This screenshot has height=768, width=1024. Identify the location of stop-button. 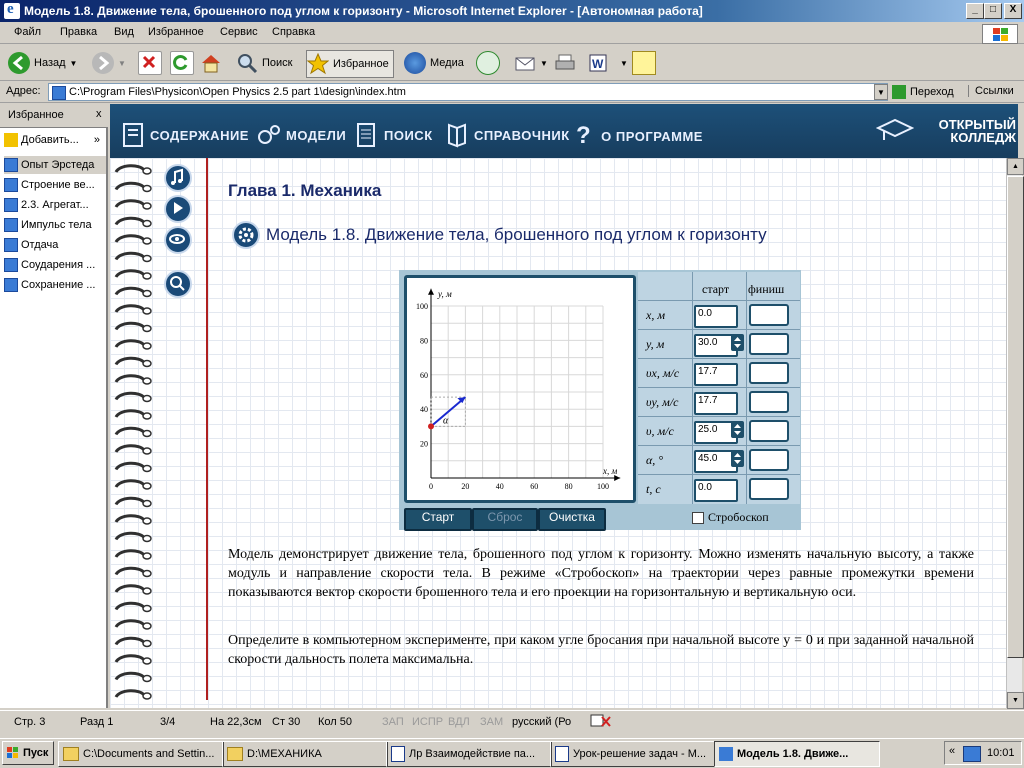
(150, 63).